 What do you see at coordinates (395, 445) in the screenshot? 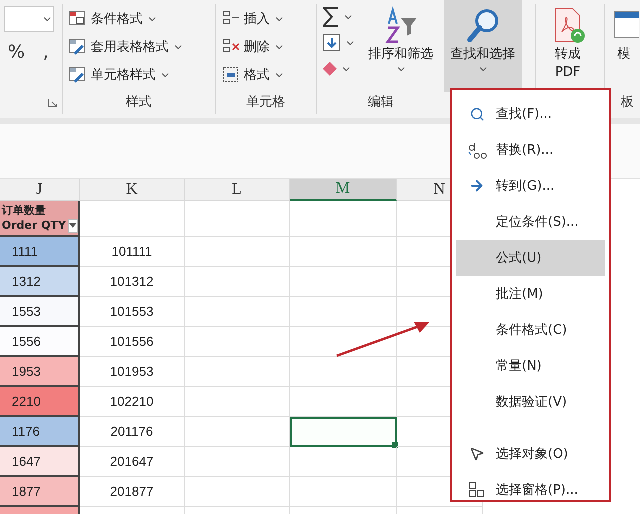
I see `fill-handle` at bounding box center [395, 445].